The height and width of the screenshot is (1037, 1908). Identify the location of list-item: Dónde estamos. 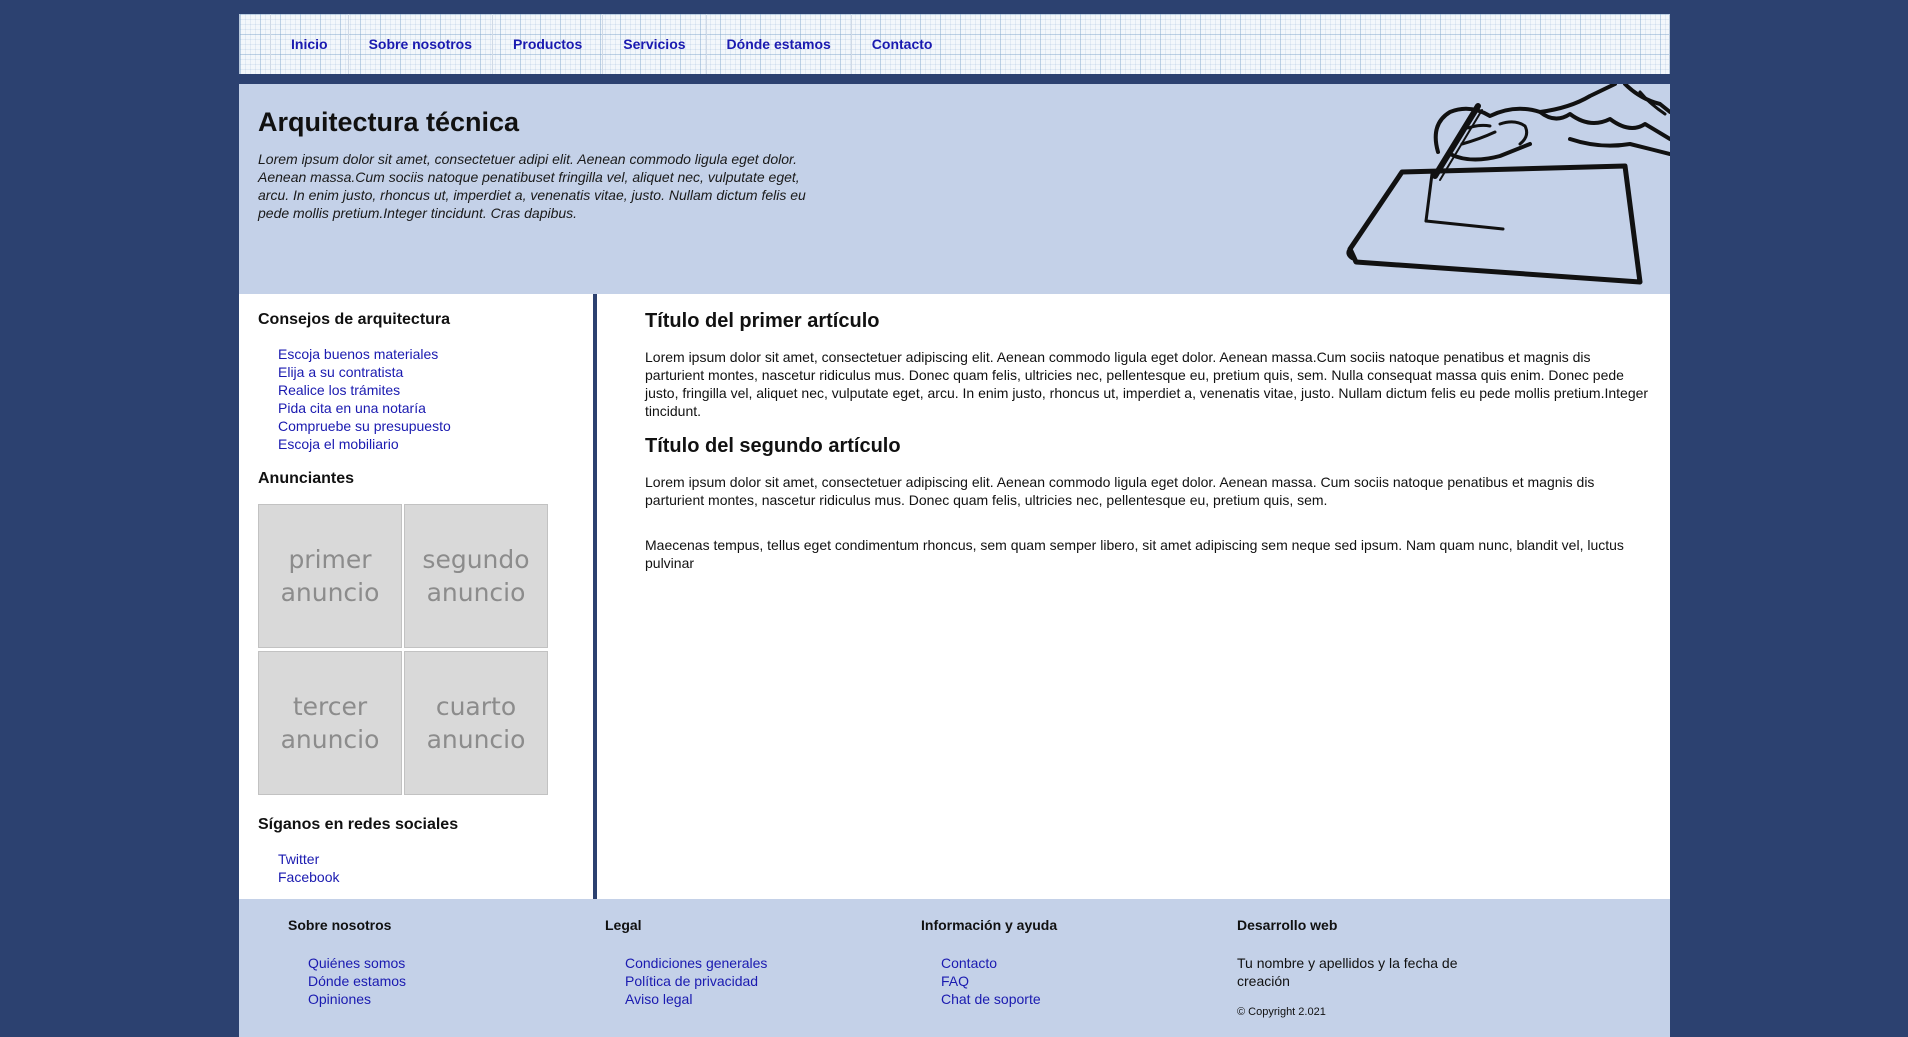
(357, 981).